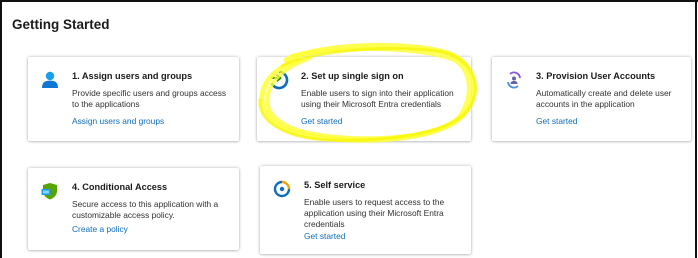 The height and width of the screenshot is (258, 698). I want to click on provisioning-icon, so click(514, 80).